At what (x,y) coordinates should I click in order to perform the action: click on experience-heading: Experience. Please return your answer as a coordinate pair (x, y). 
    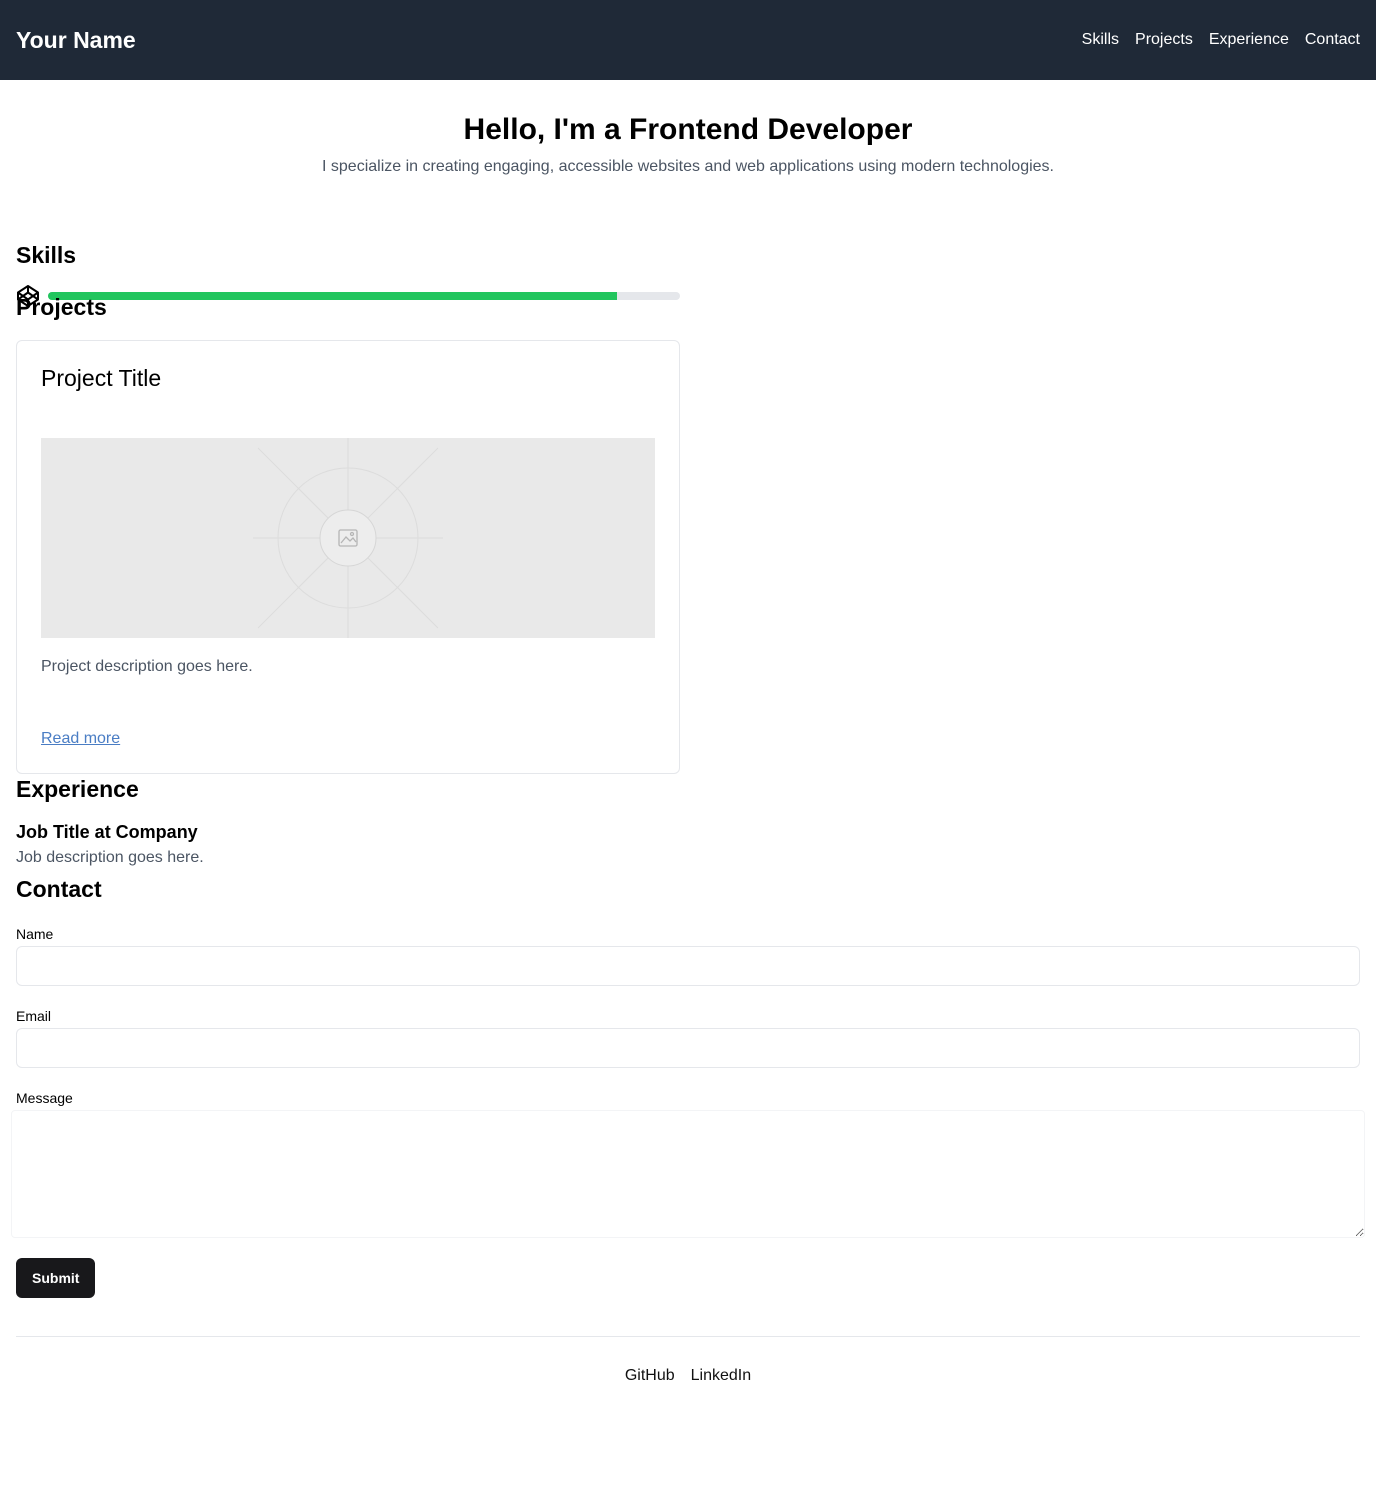
    Looking at the image, I should click on (77, 789).